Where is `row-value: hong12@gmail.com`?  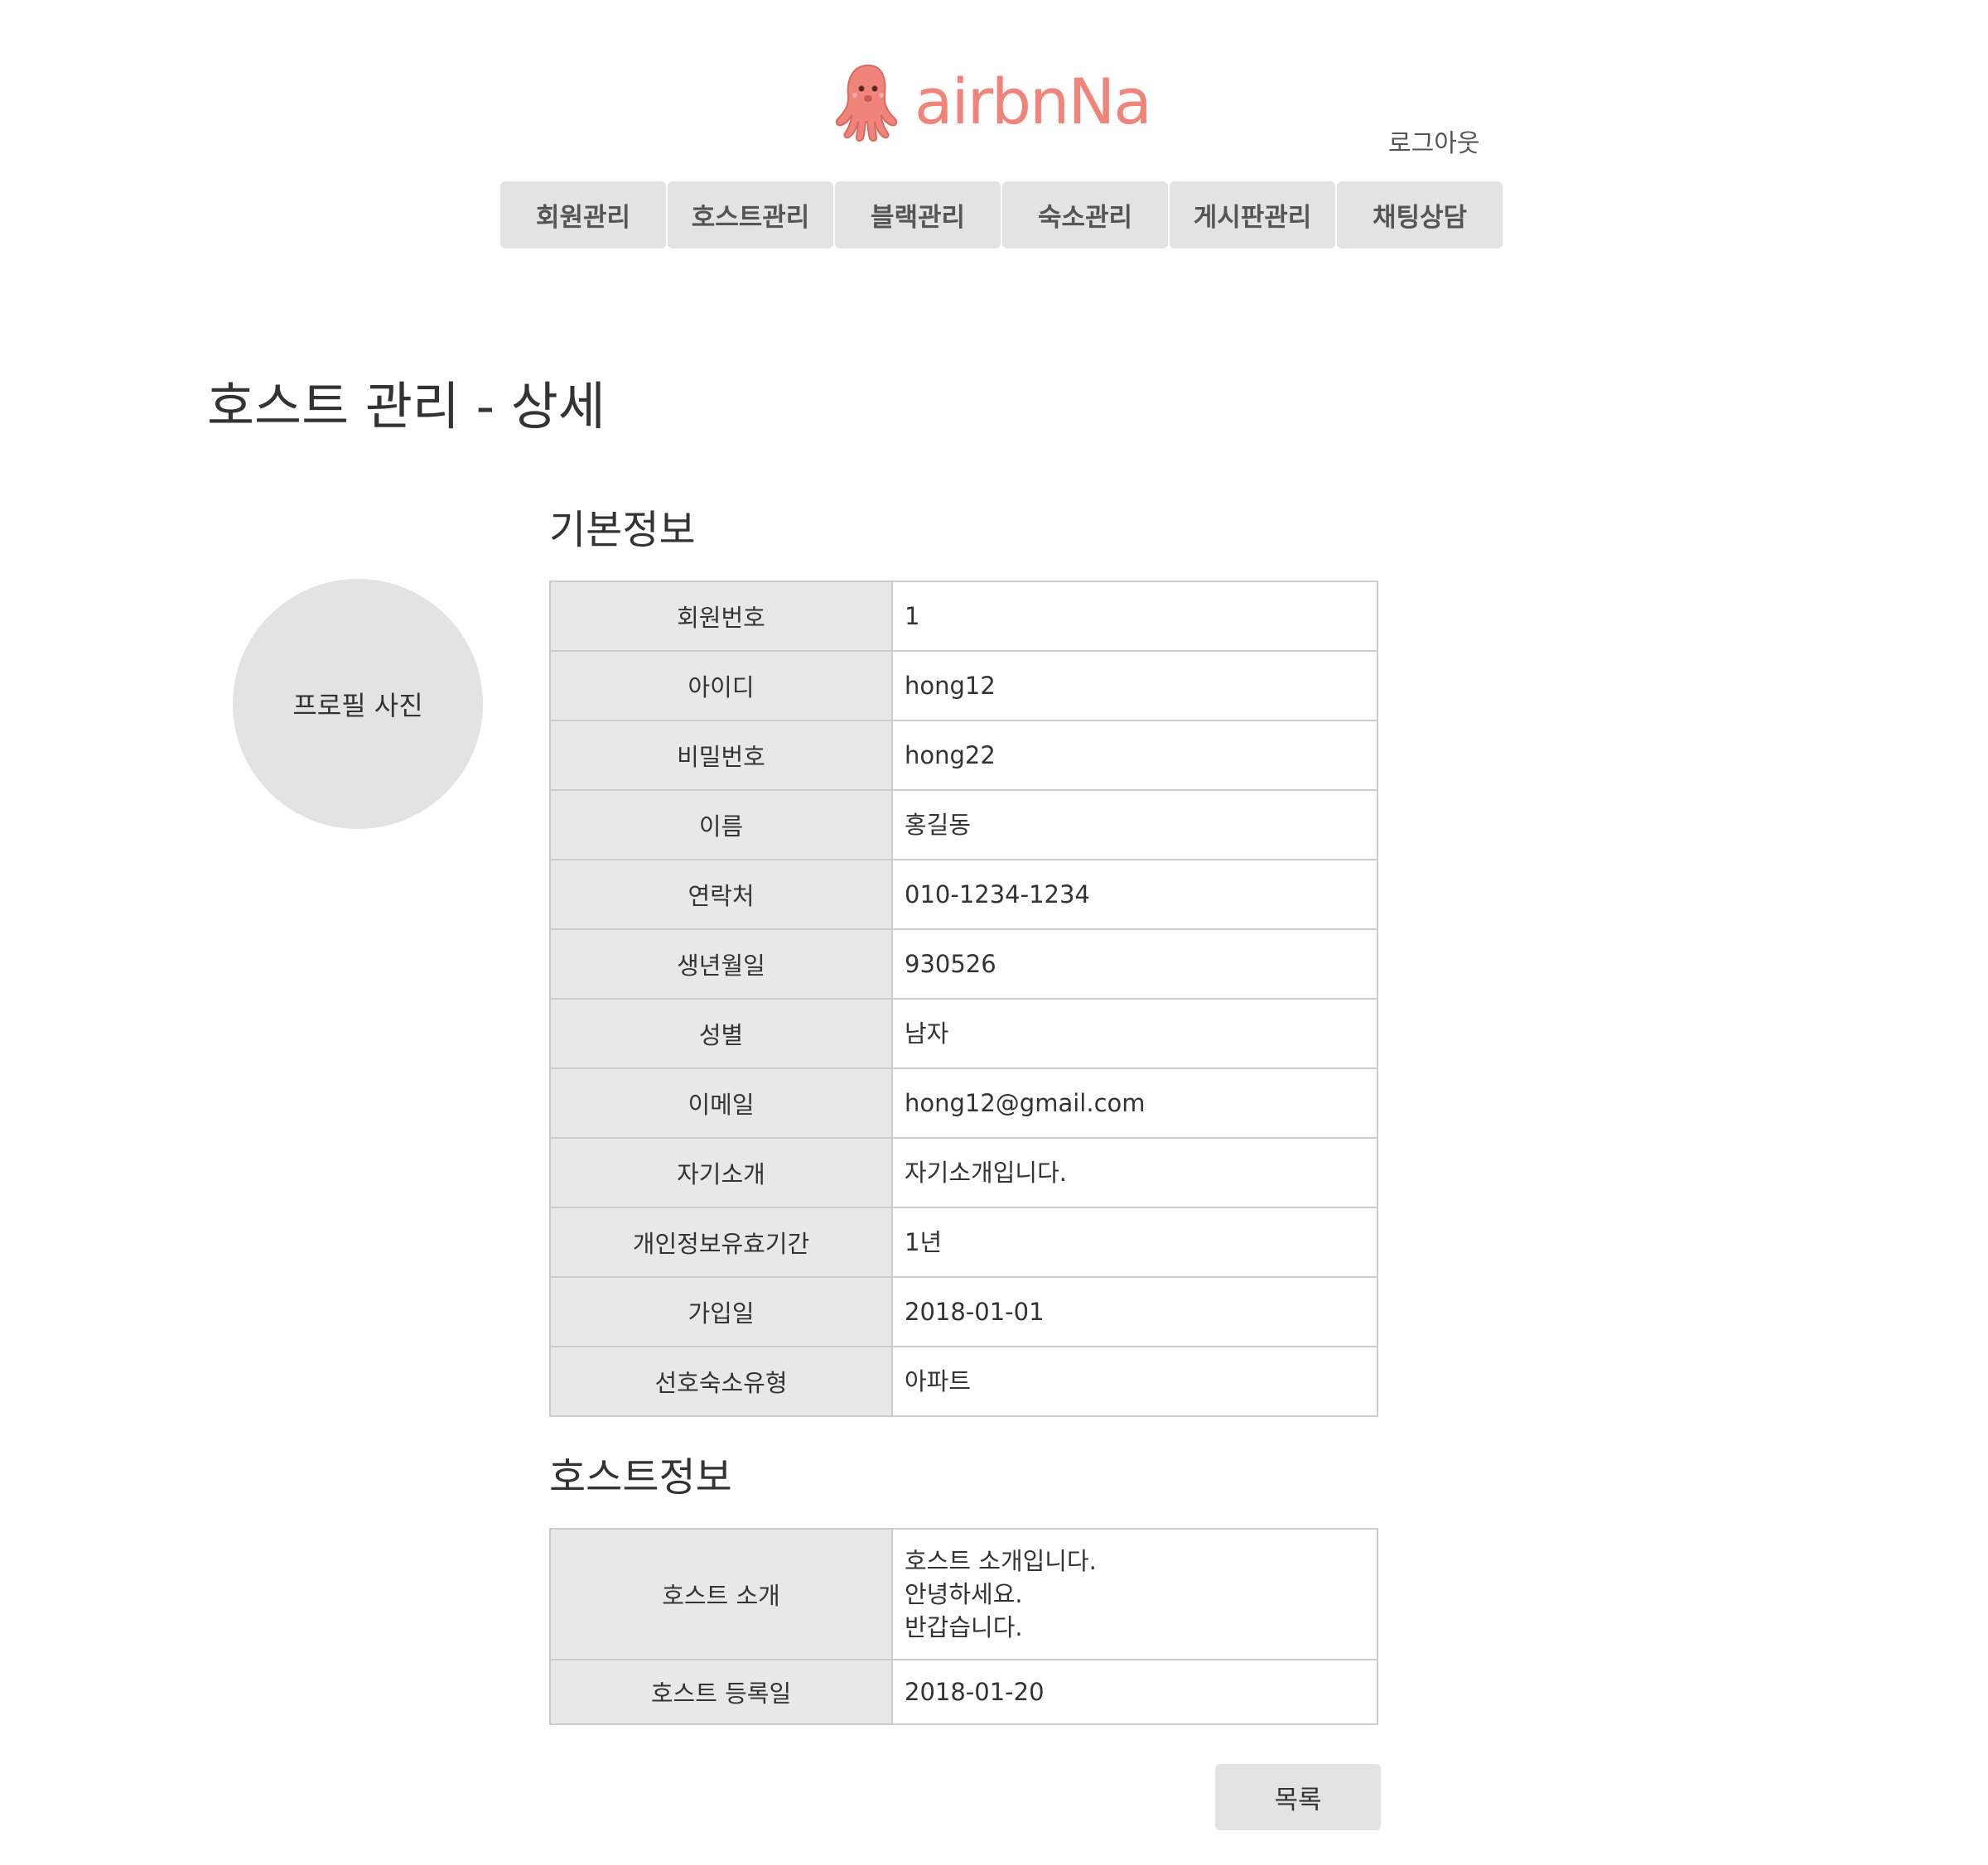
row-value: hong12@gmail.com is located at coordinates (1134, 1103).